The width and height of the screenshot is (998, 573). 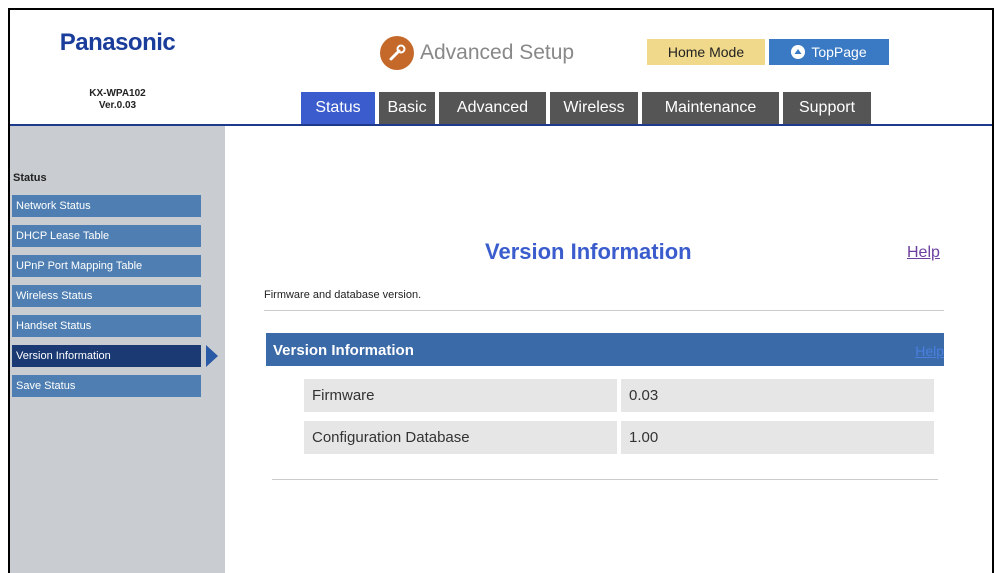 What do you see at coordinates (106, 236) in the screenshot?
I see `sidebar-item-dhcp-lease-table: DHCP Lease Table` at bounding box center [106, 236].